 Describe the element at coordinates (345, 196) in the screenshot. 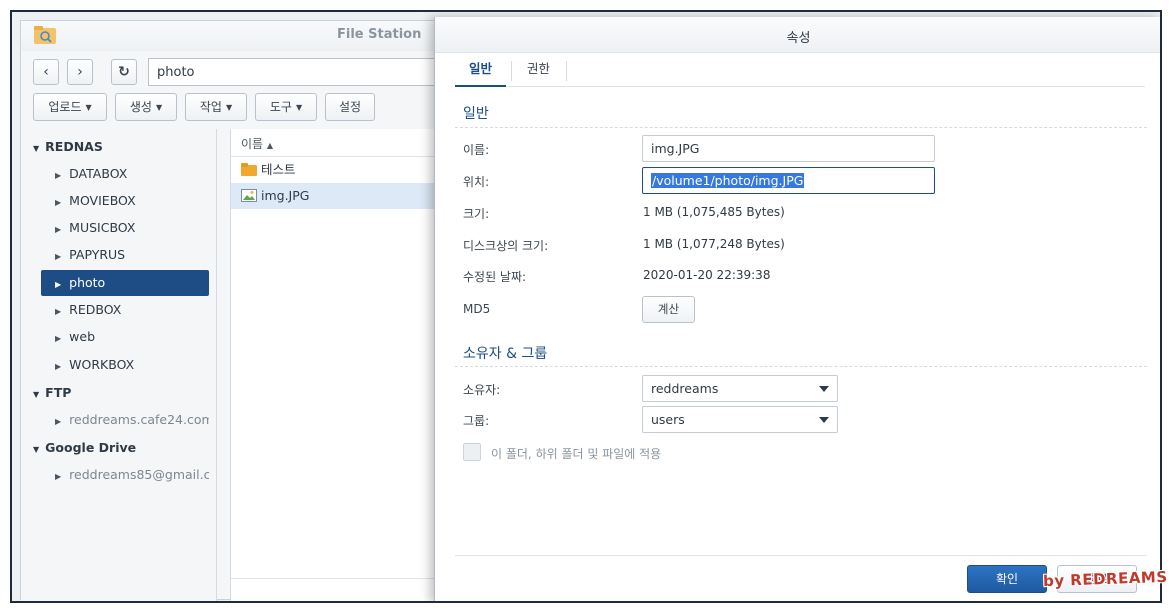

I see `list-item: img.JPG` at that location.